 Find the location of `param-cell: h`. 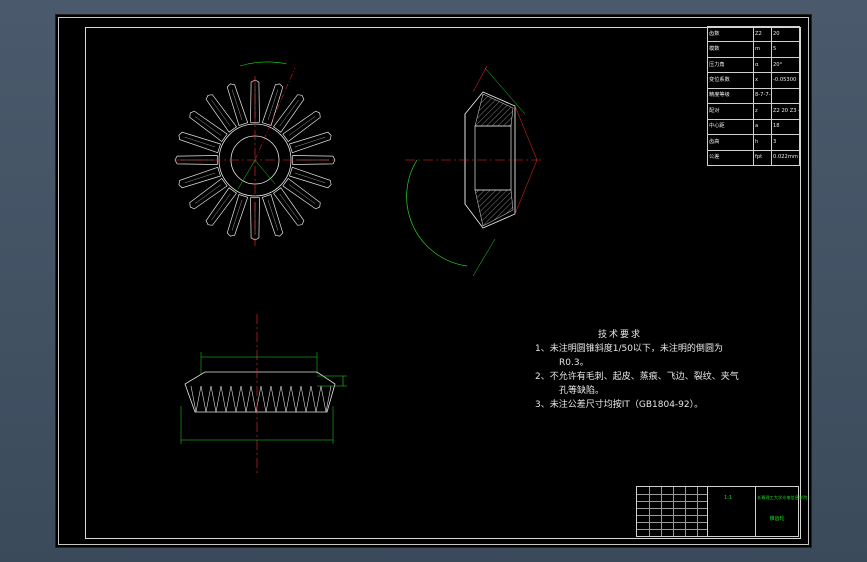

param-cell: h is located at coordinates (762, 142).